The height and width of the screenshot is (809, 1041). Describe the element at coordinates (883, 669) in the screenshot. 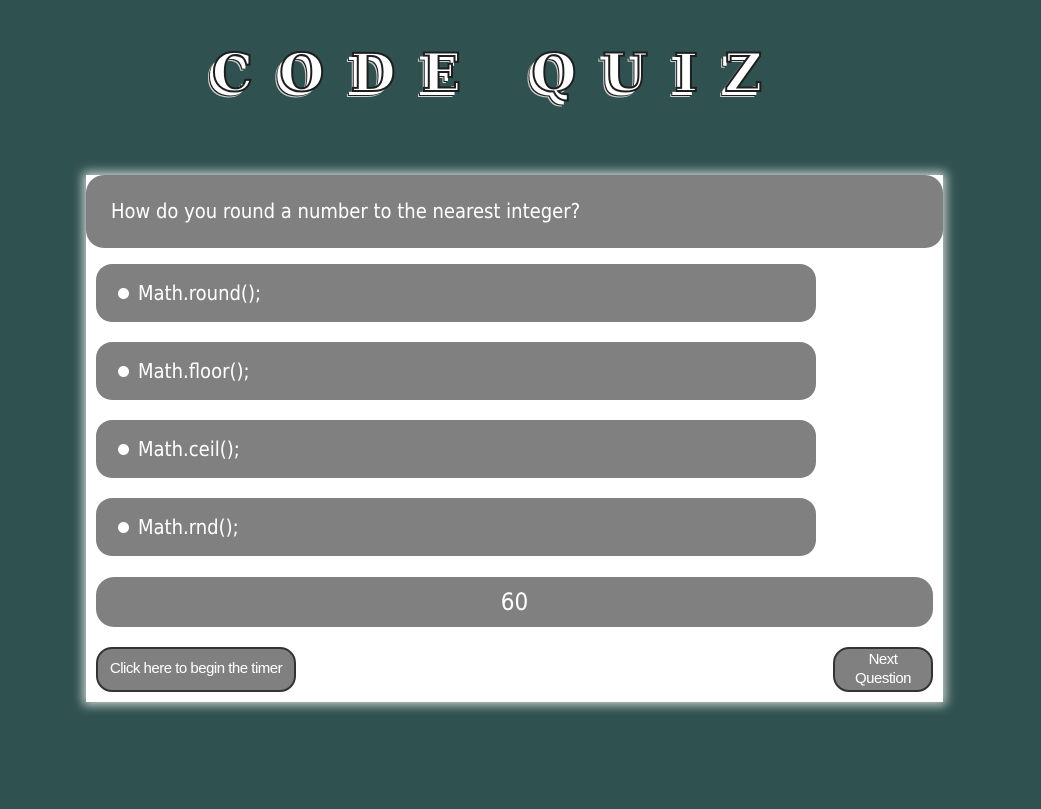

I see `next-question-button: Next Question` at that location.